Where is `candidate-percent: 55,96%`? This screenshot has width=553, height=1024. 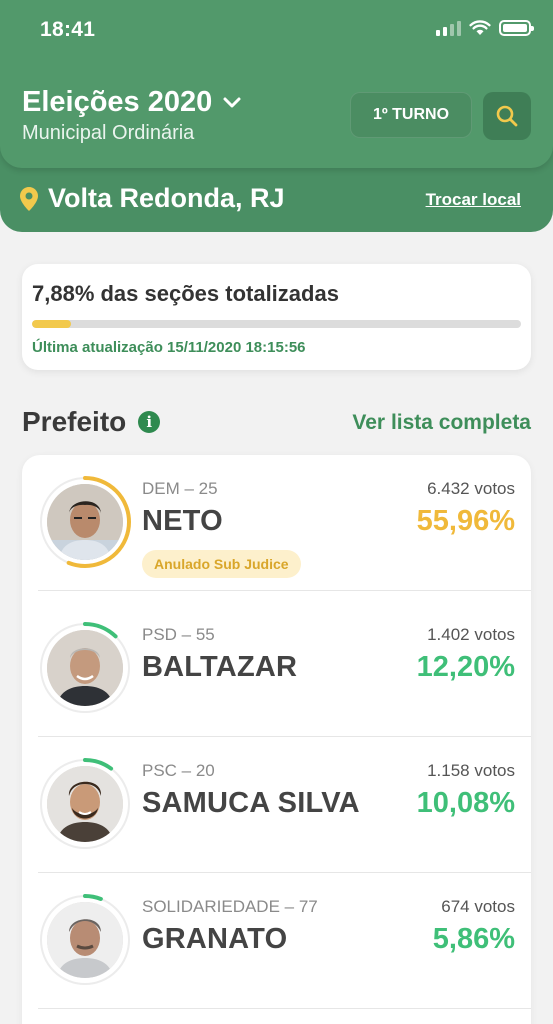 candidate-percent: 55,96% is located at coordinates (465, 521).